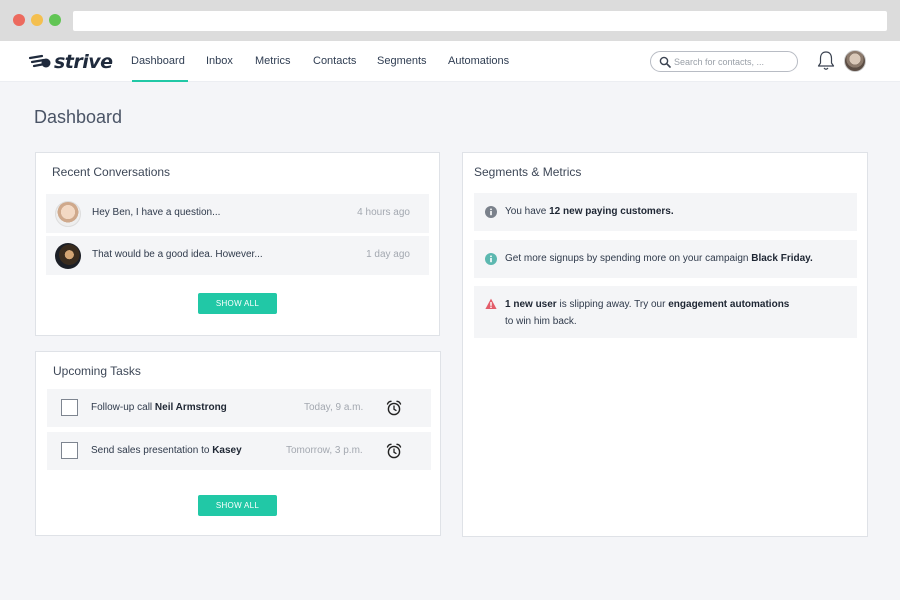  What do you see at coordinates (97, 371) in the screenshot?
I see `upcoming-tasks-title: Upcoming Tasks` at bounding box center [97, 371].